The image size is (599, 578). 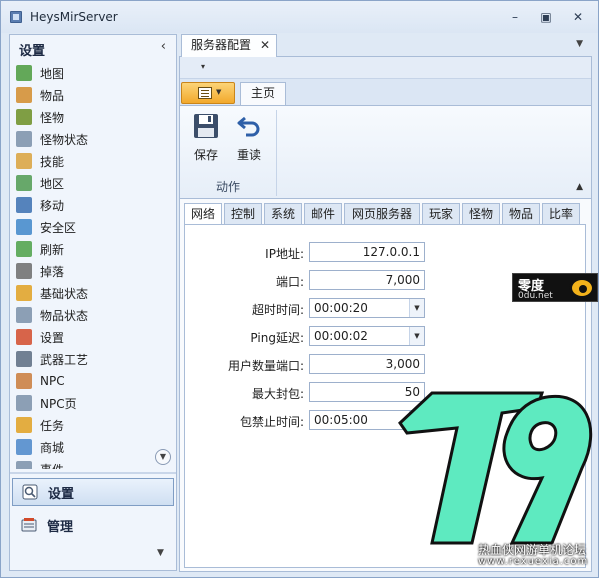 What do you see at coordinates (91, 95) in the screenshot?
I see `sidebar-item: 物品` at bounding box center [91, 95].